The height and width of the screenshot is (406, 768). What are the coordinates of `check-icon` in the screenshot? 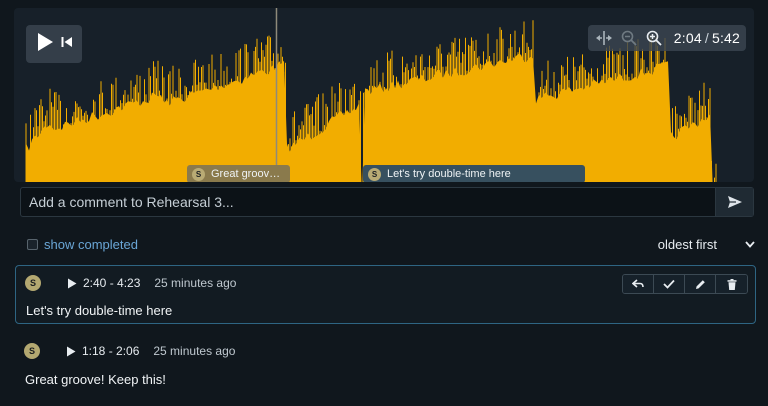 It's located at (669, 284).